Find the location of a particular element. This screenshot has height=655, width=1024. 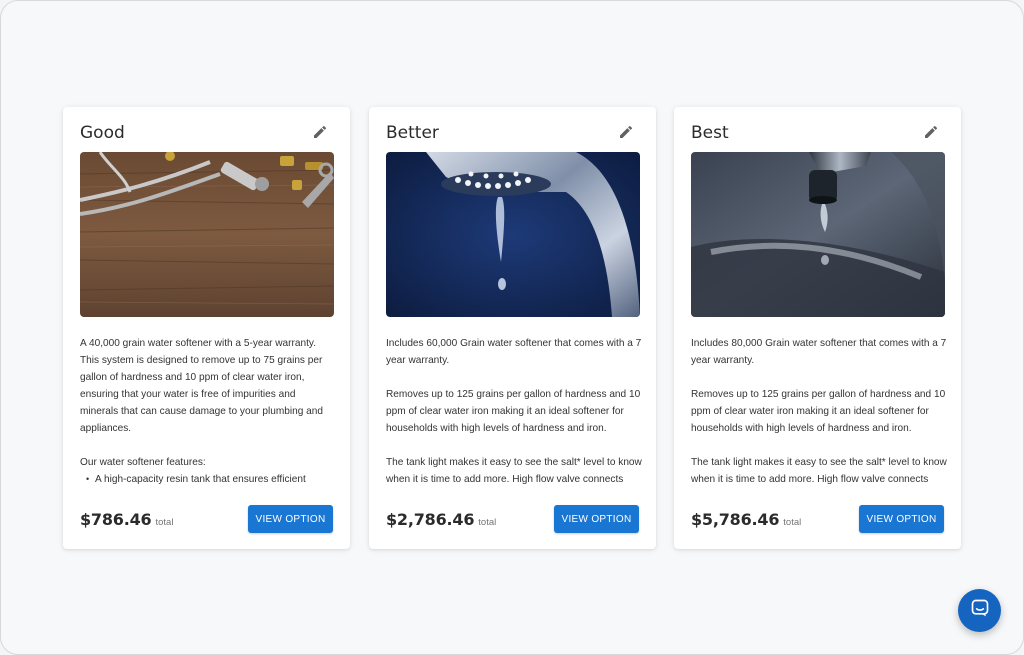

card-title: Better is located at coordinates (412, 133).